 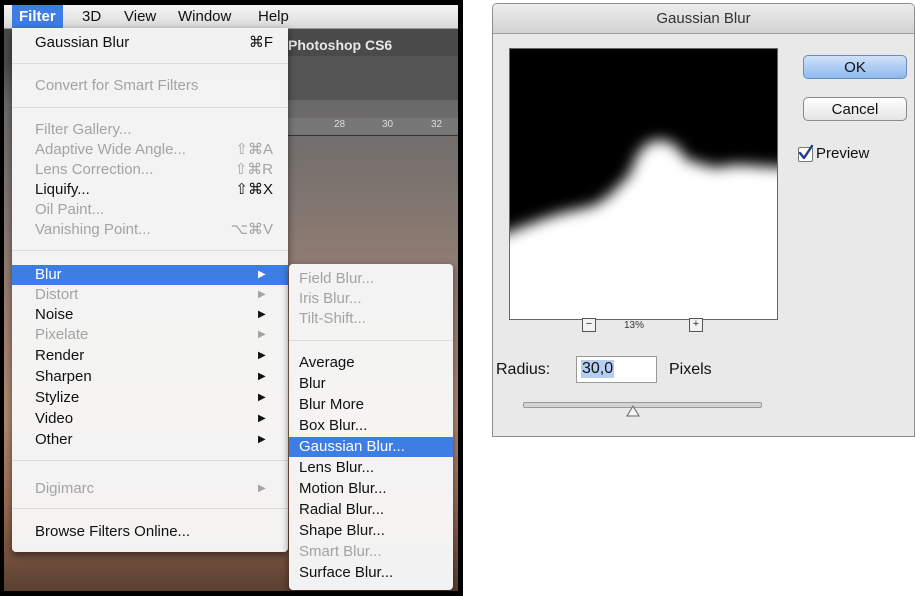 What do you see at coordinates (372, 127) in the screenshot?
I see `ruler: 28 30 32` at bounding box center [372, 127].